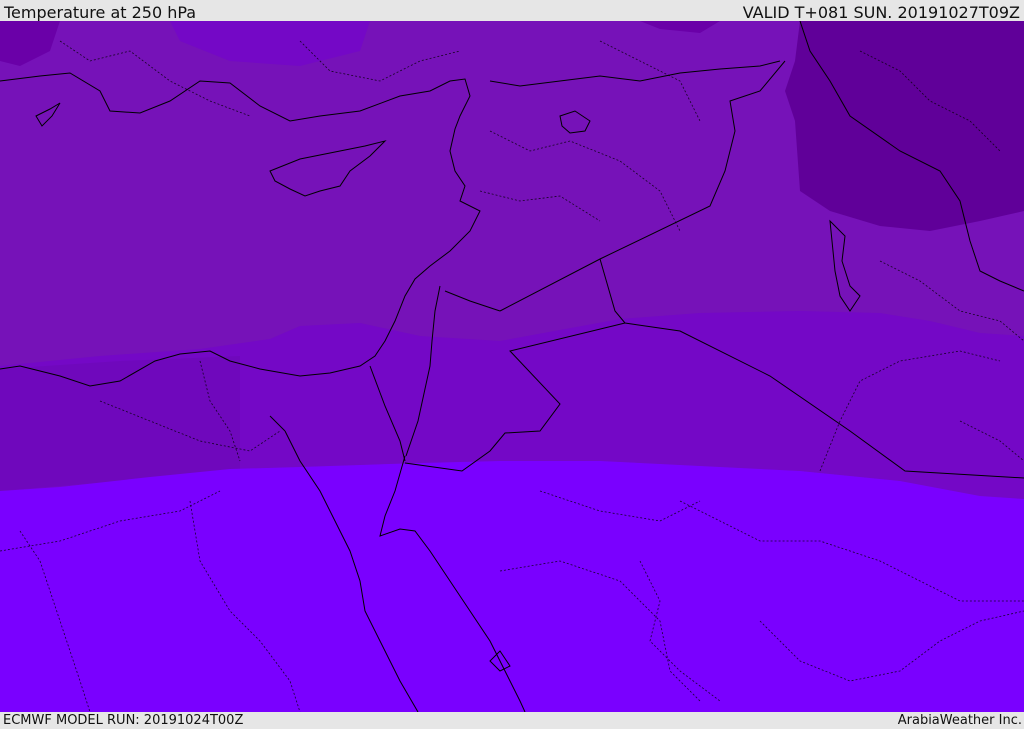 This screenshot has height=729, width=1024. Describe the element at coordinates (959, 720) in the screenshot. I see `credit: ArabiaWeather Inc.` at that location.